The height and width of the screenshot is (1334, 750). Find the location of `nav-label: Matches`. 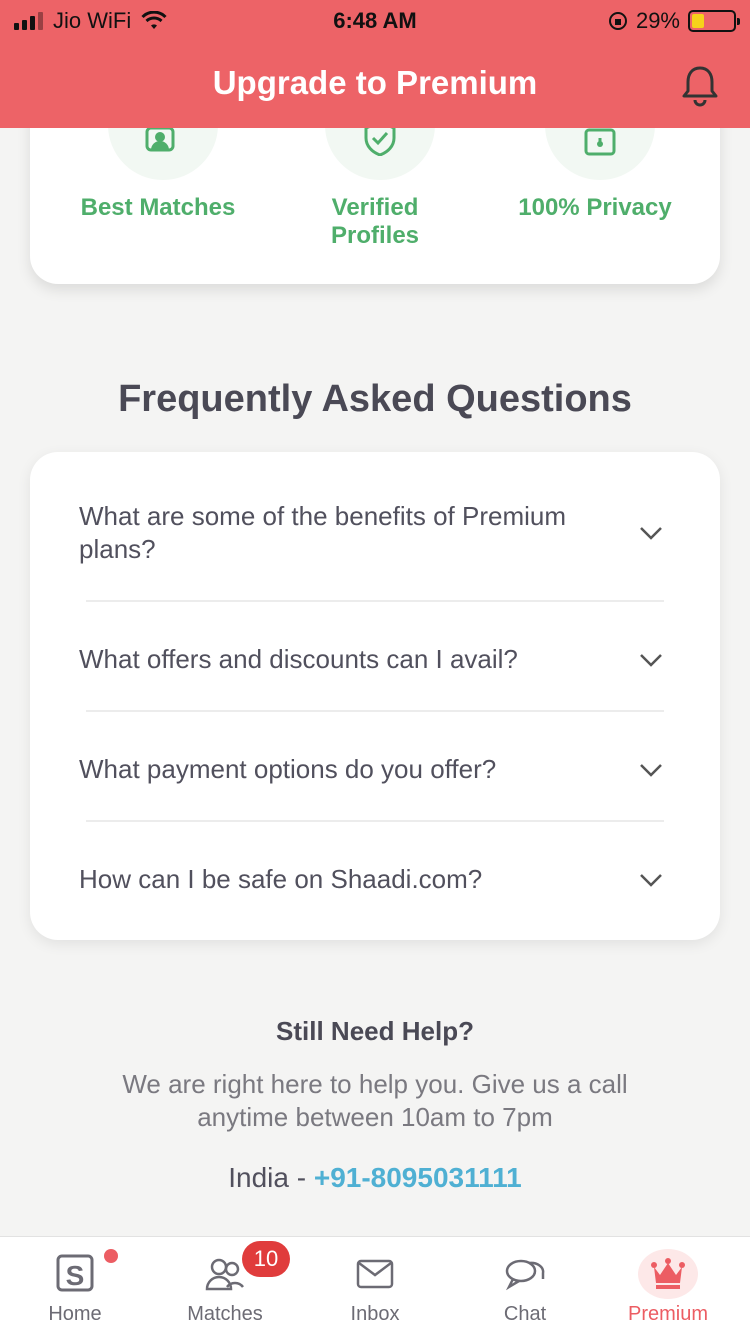

nav-label: Matches is located at coordinates (225, 1314).